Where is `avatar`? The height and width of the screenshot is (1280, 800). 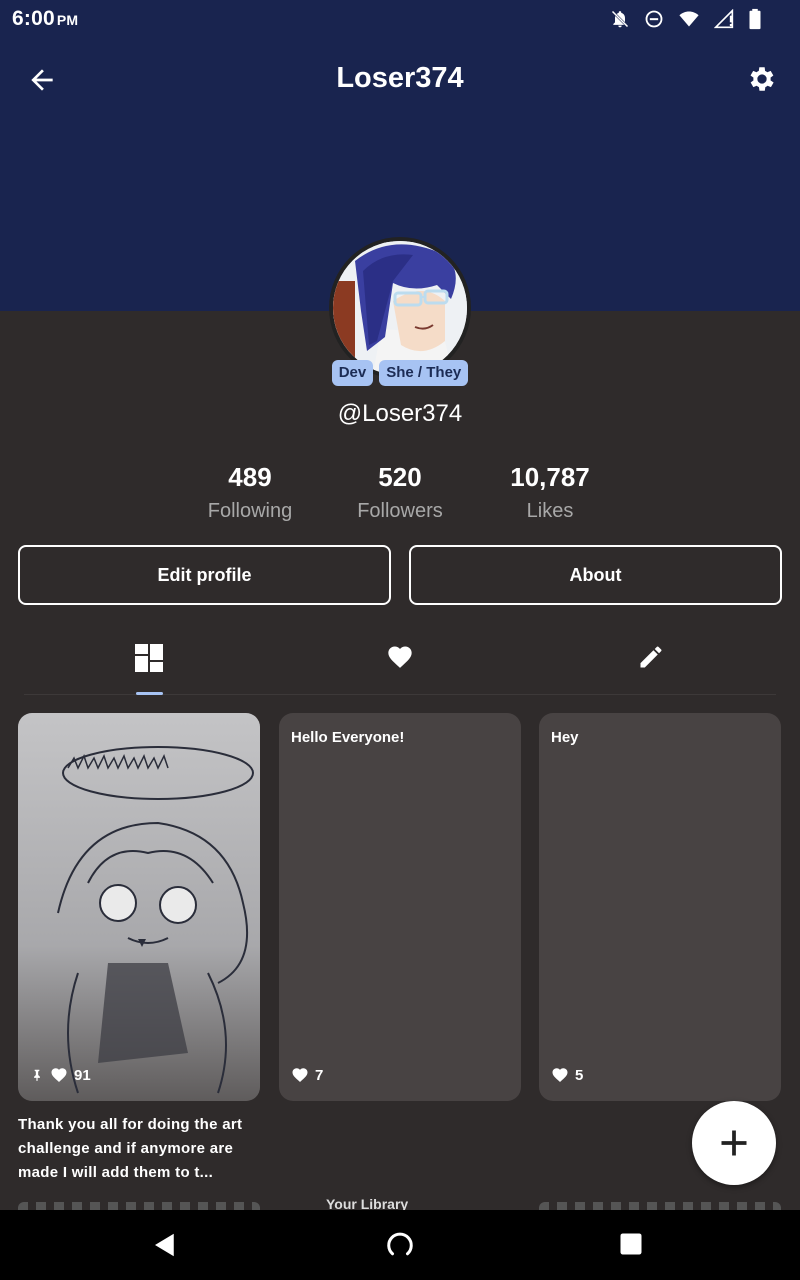
avatar is located at coordinates (400, 308).